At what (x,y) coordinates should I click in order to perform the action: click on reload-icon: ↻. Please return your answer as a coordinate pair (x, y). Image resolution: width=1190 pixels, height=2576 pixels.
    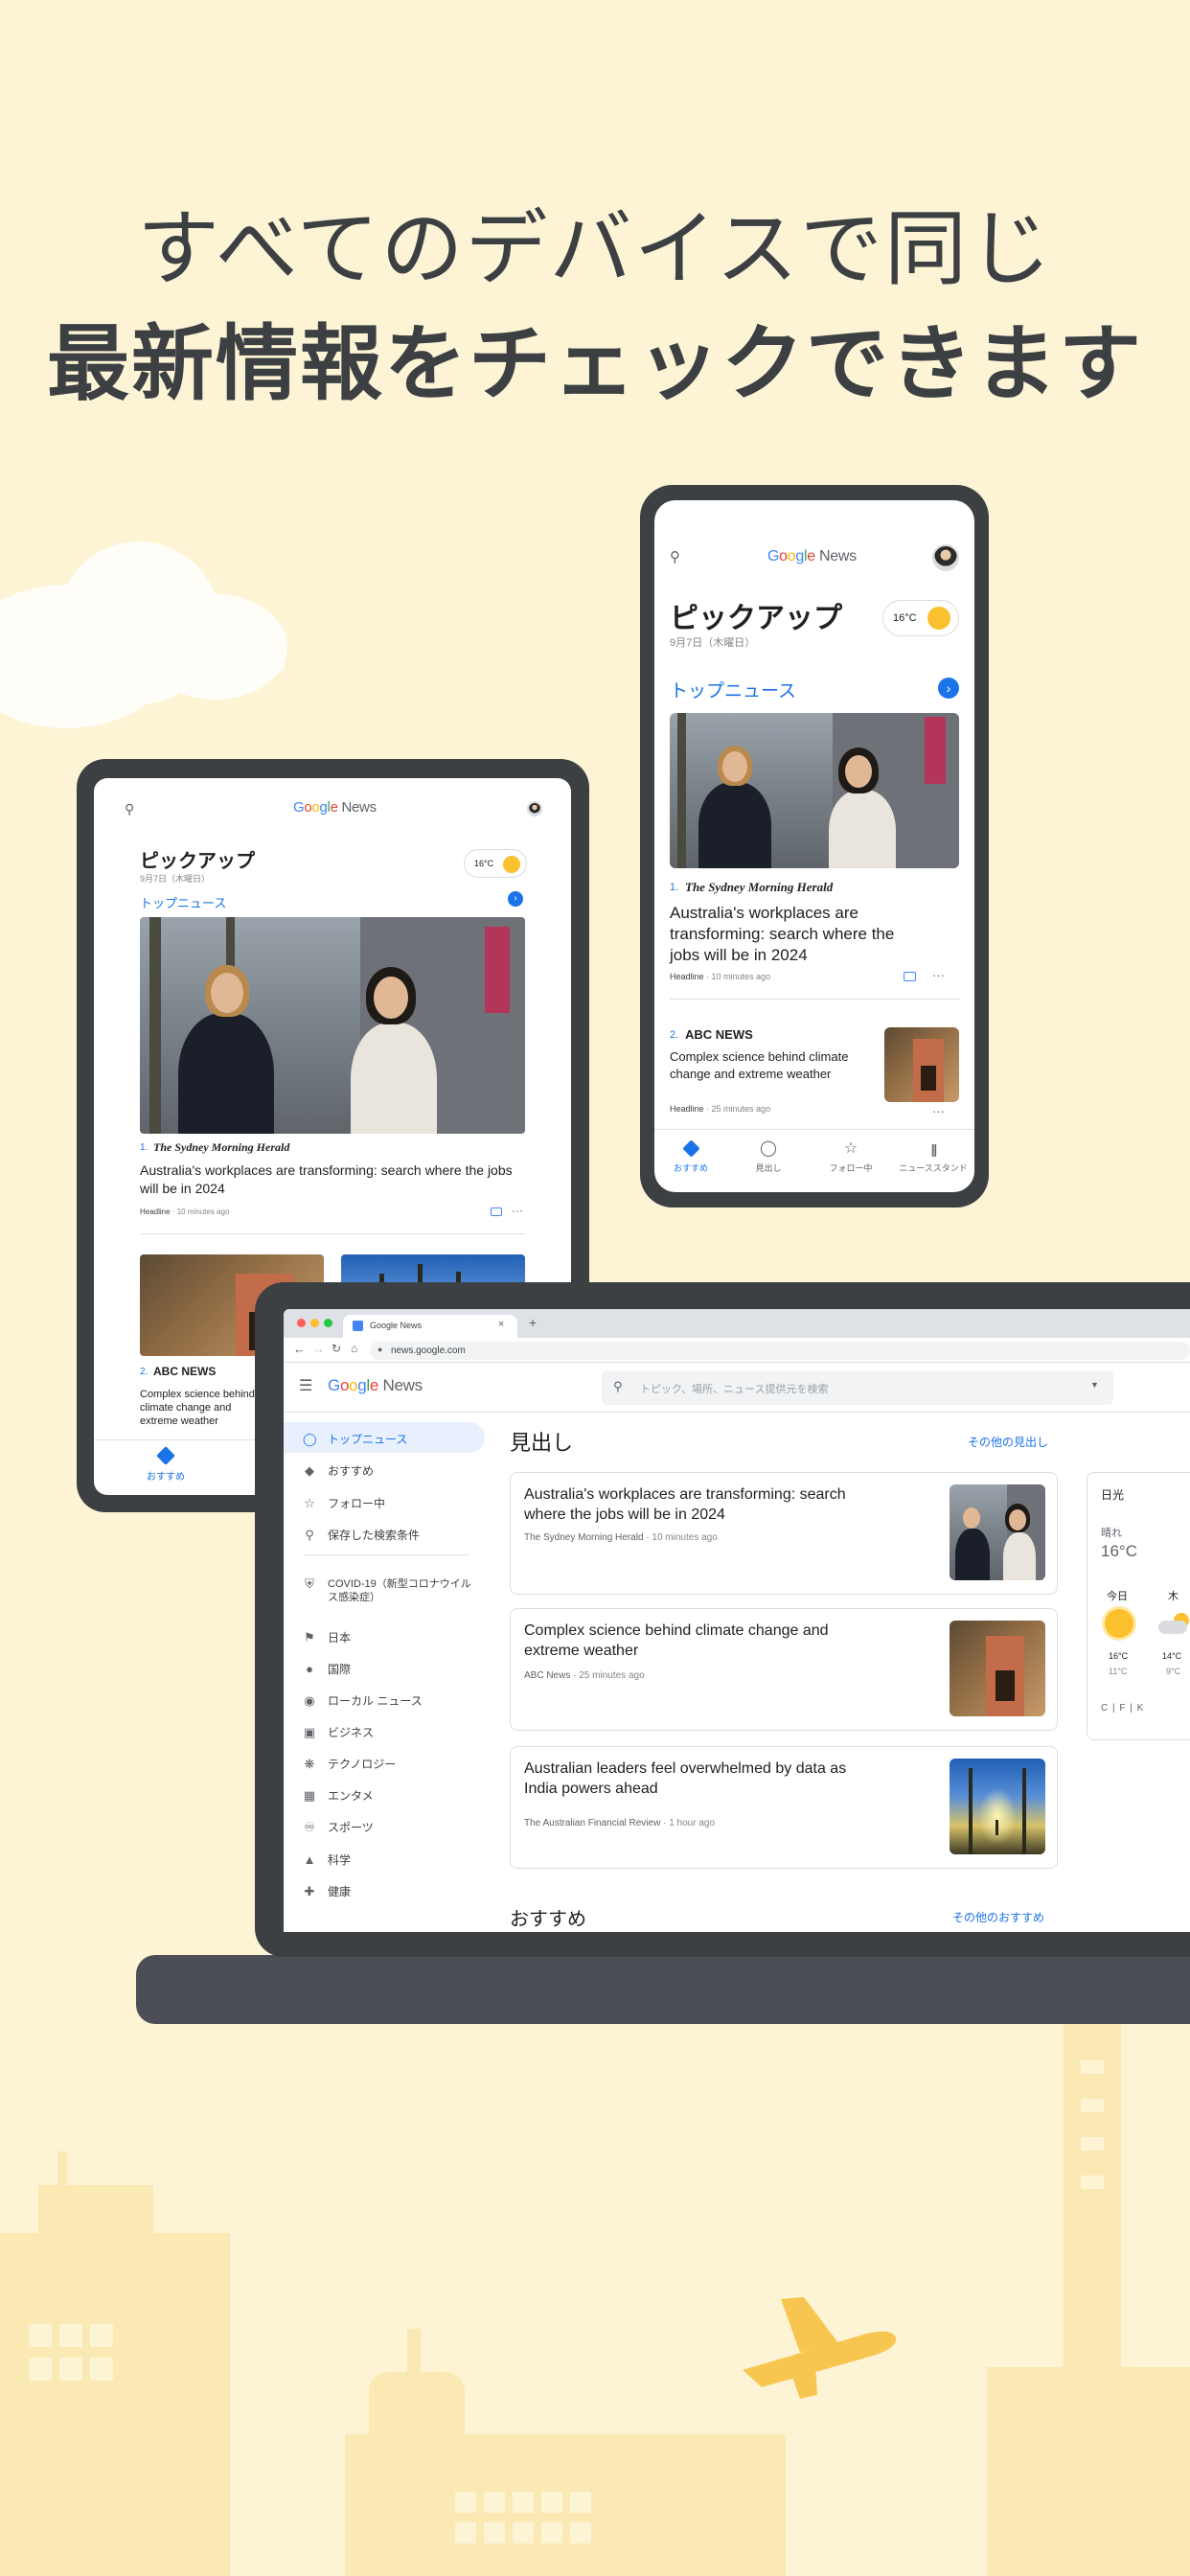
    Looking at the image, I should click on (336, 1348).